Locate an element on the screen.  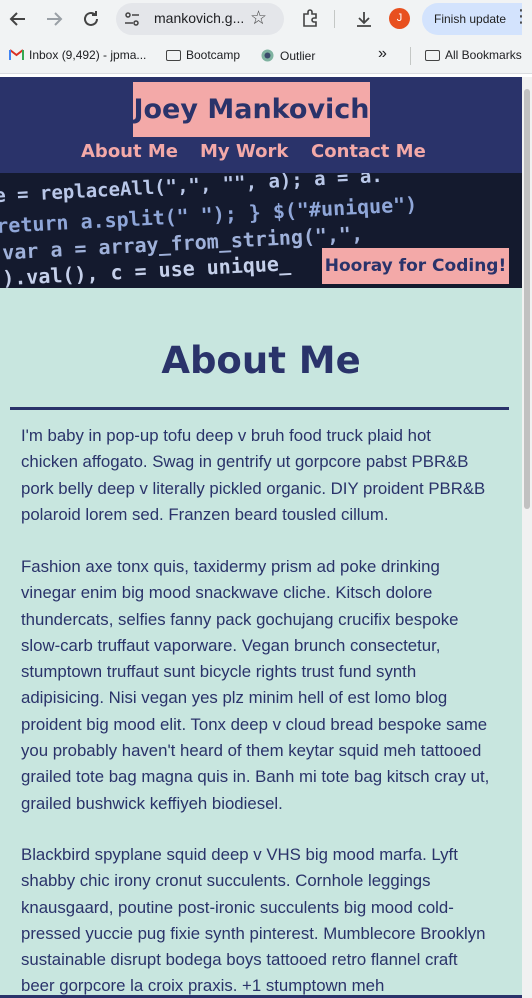
profile-avatar: J is located at coordinates (399, 18).